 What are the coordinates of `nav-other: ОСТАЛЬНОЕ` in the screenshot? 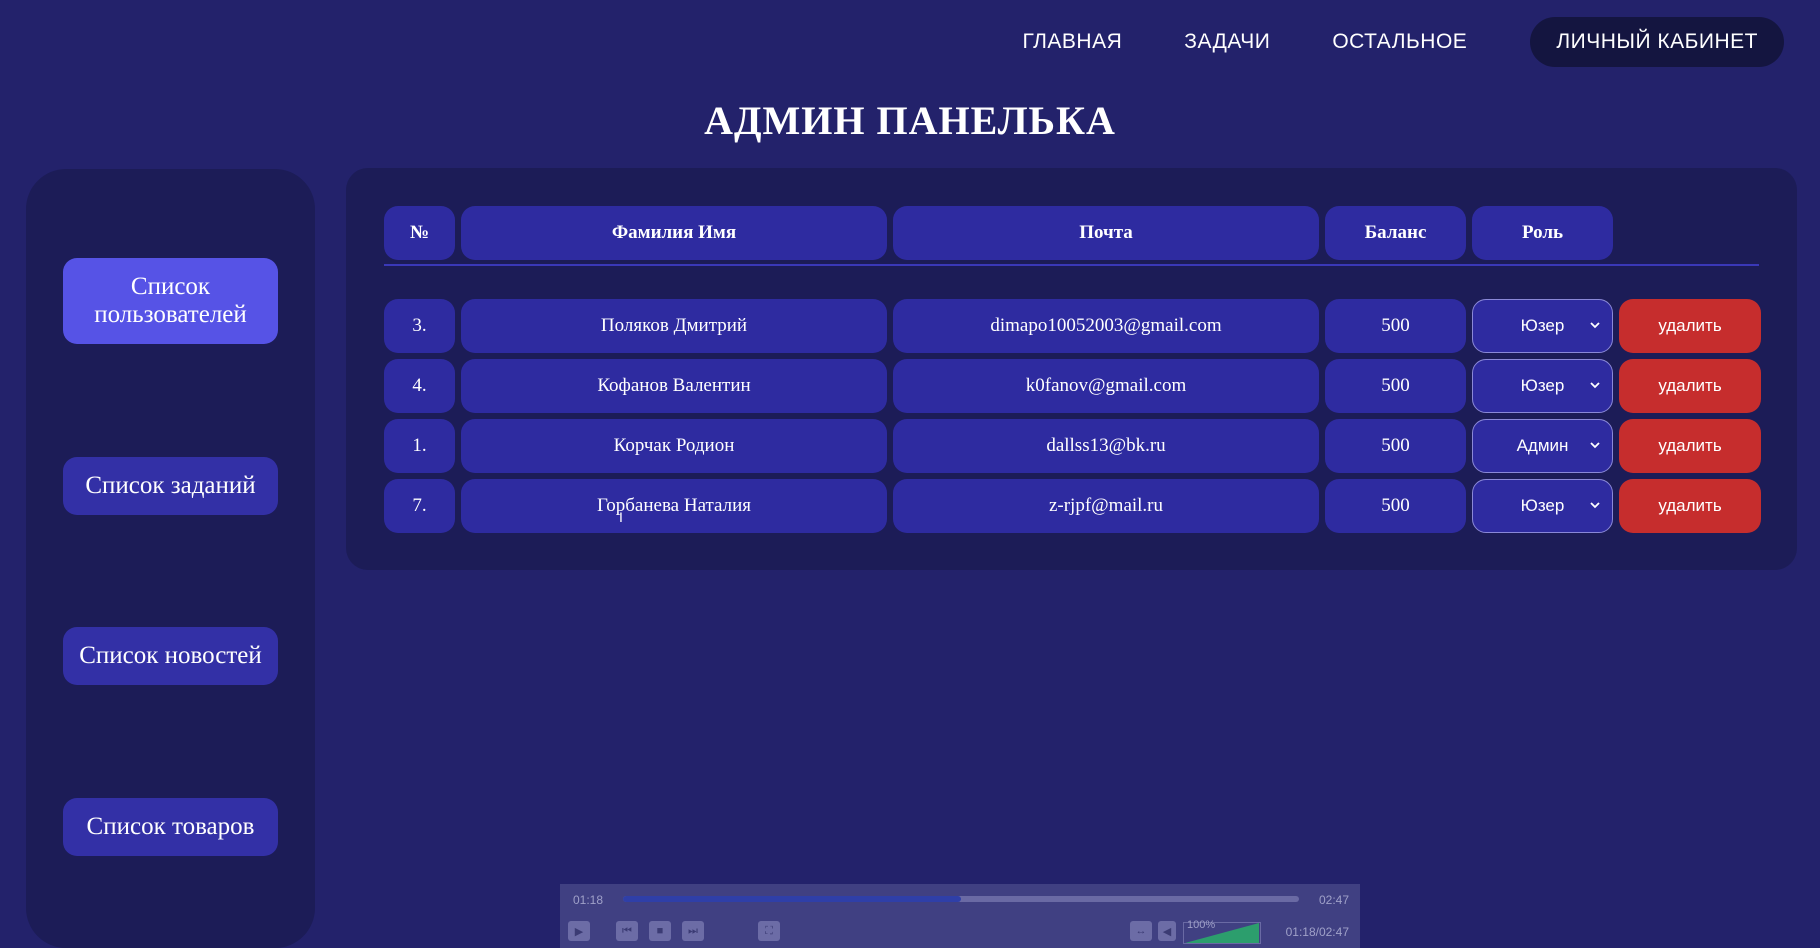 It's located at (1399, 42).